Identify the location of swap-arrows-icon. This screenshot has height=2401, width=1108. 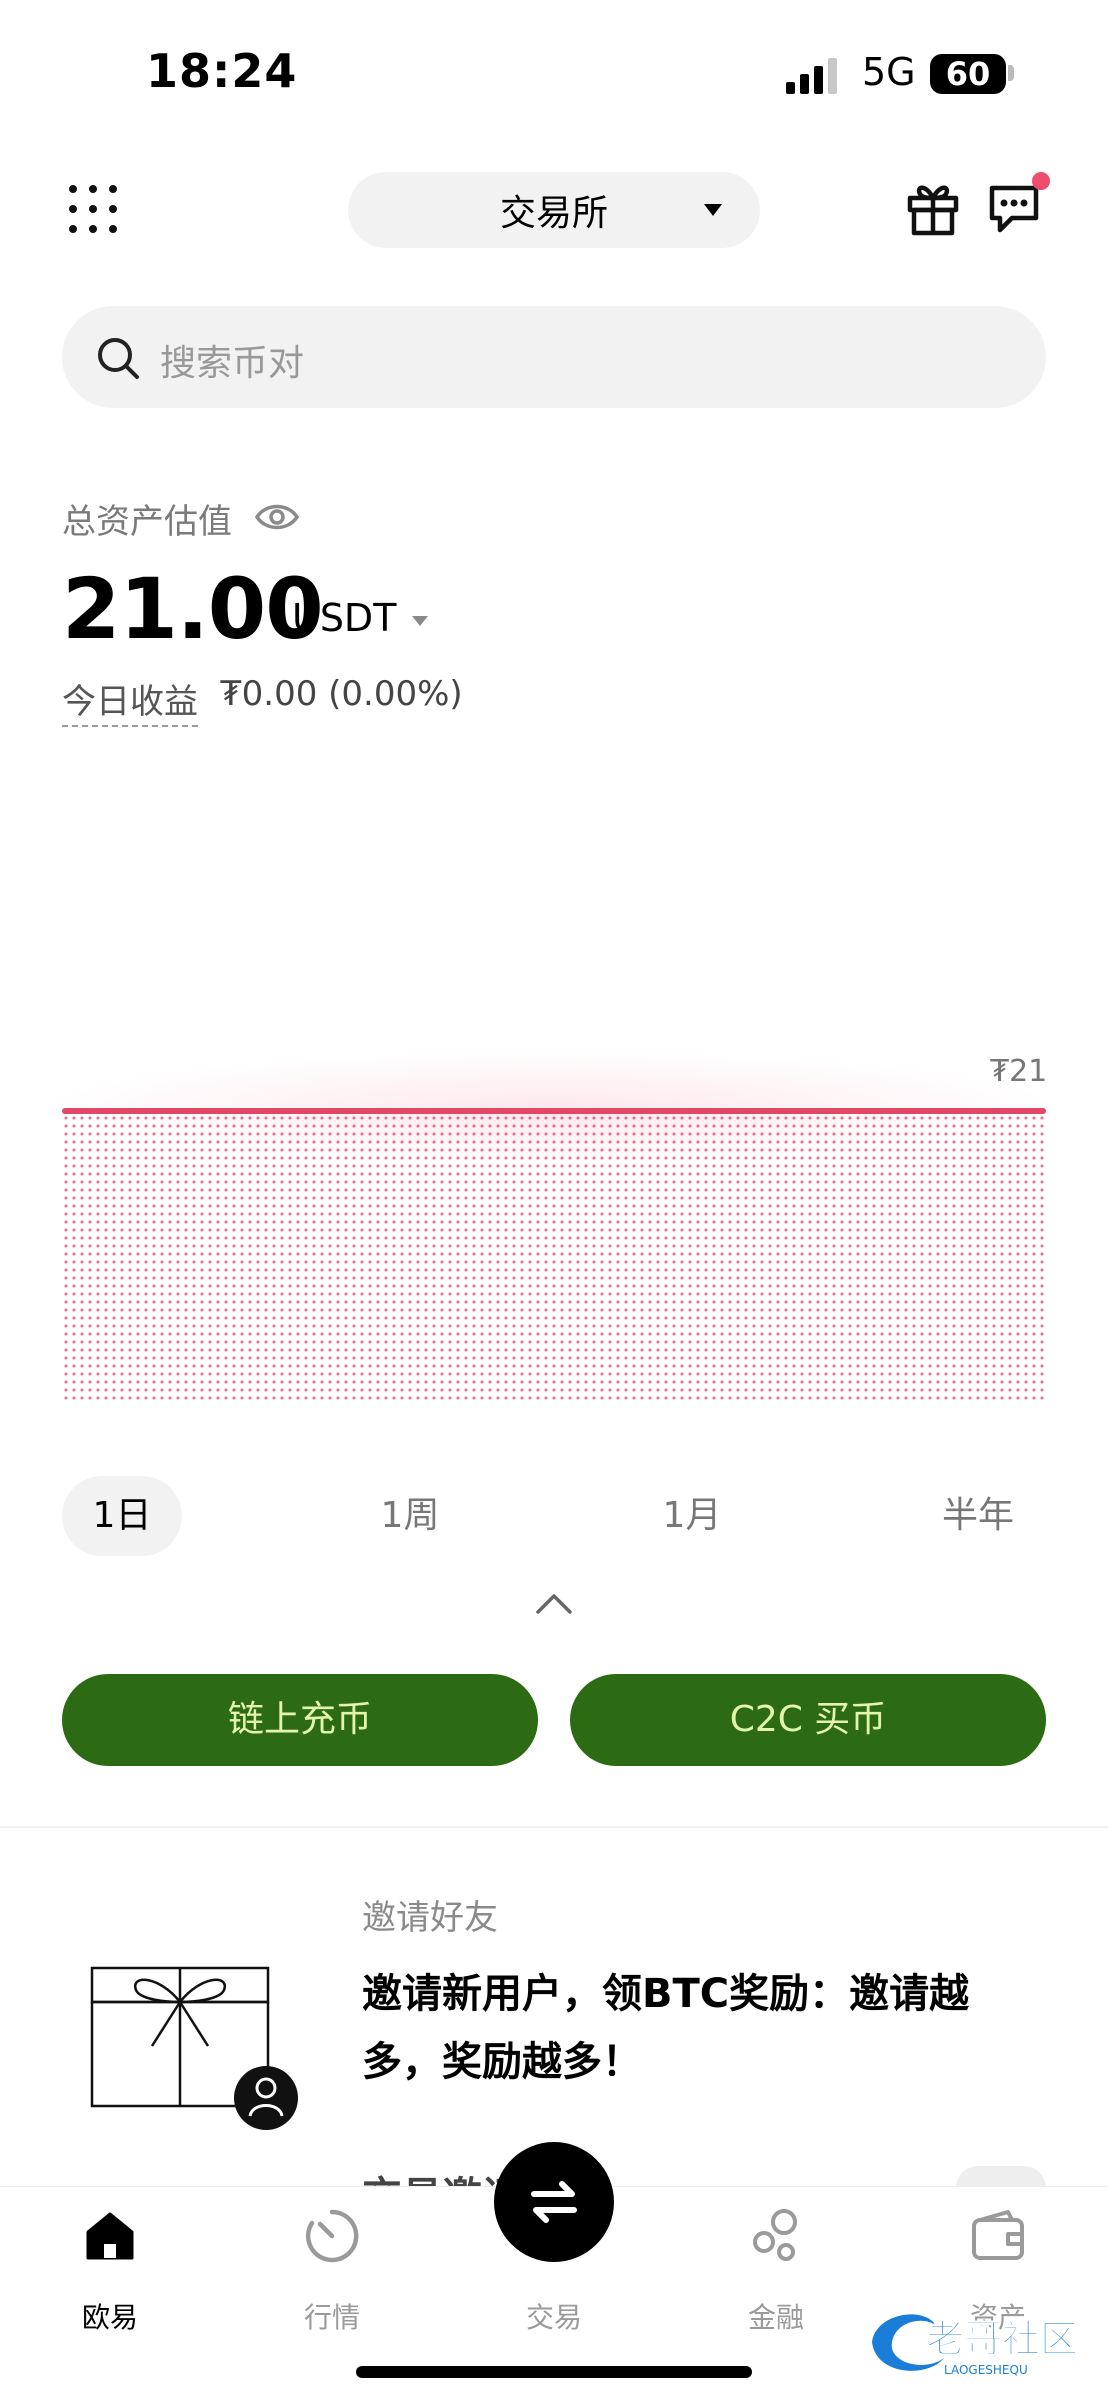
(554, 2202).